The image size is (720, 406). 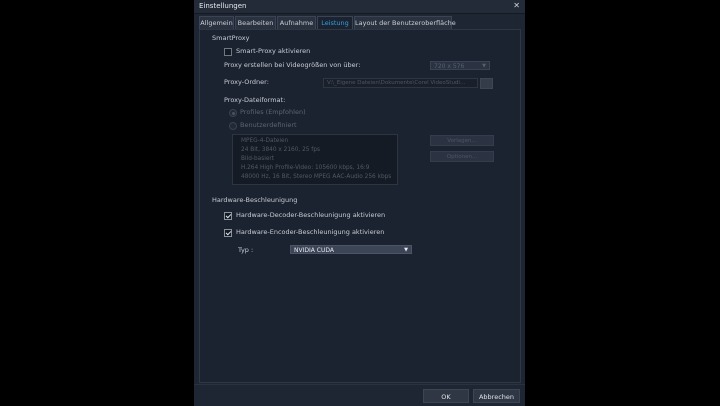 I want to click on hw-type-label: Typ :, so click(x=246, y=250).